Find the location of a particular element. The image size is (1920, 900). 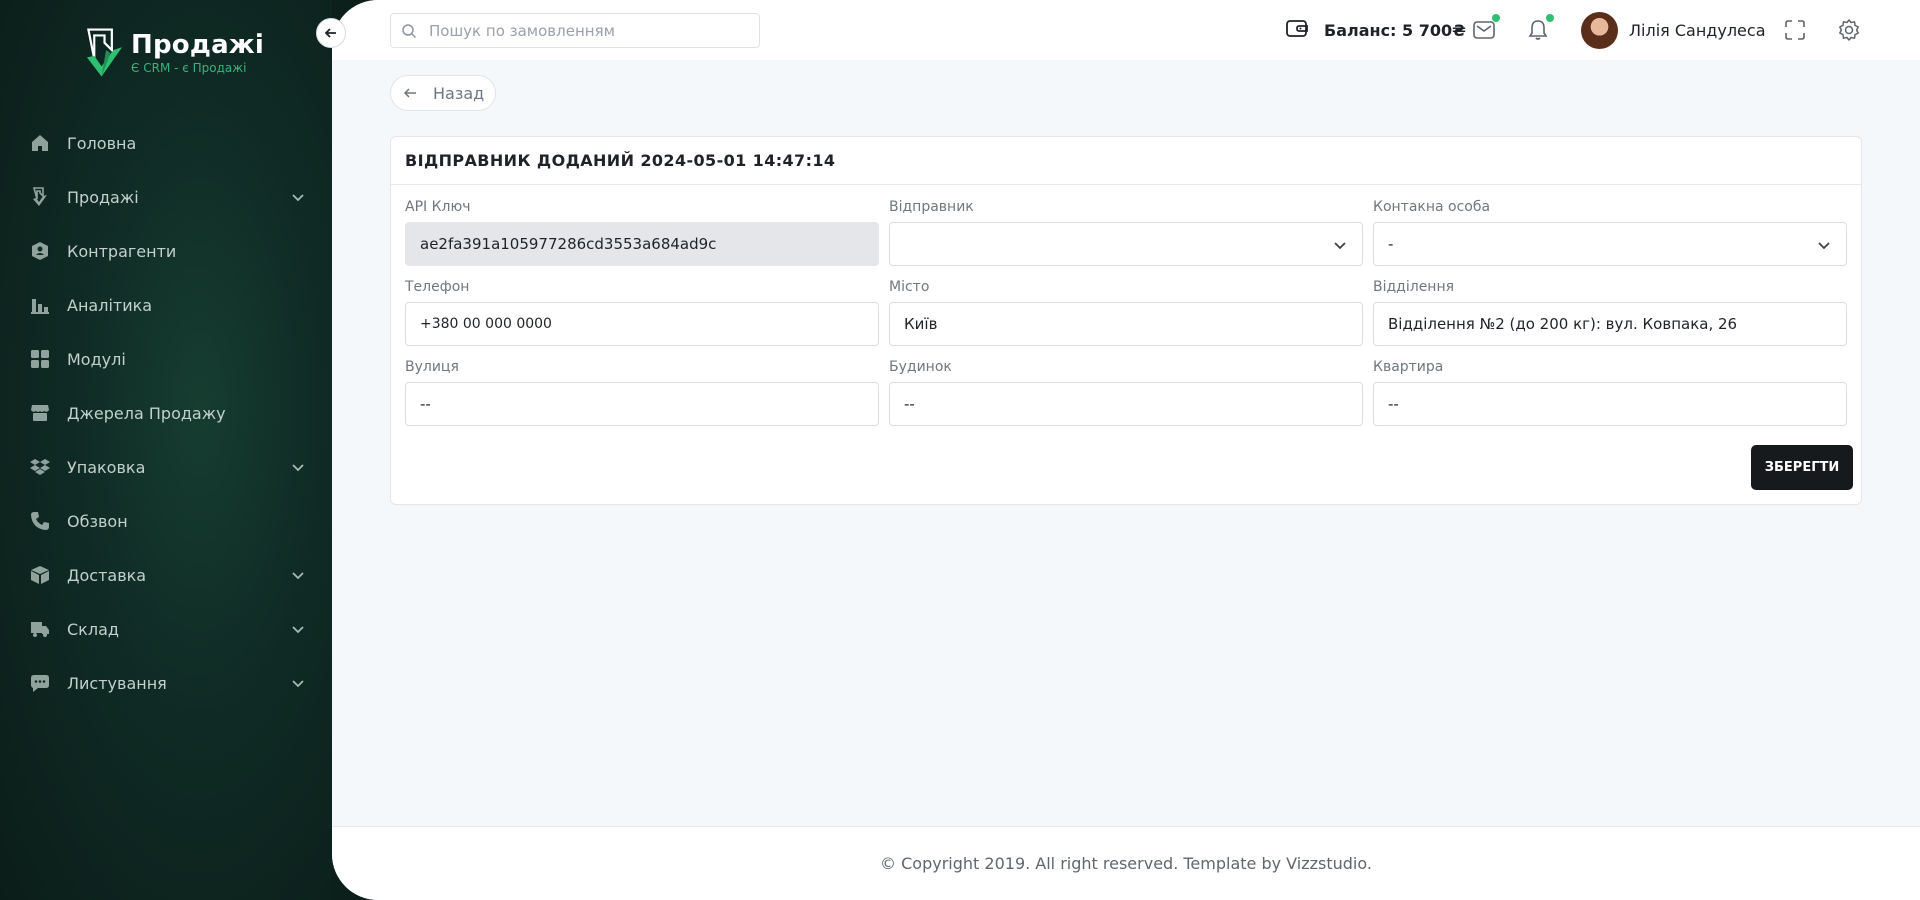

sidebar-item-label: Головна is located at coordinates (102, 143).